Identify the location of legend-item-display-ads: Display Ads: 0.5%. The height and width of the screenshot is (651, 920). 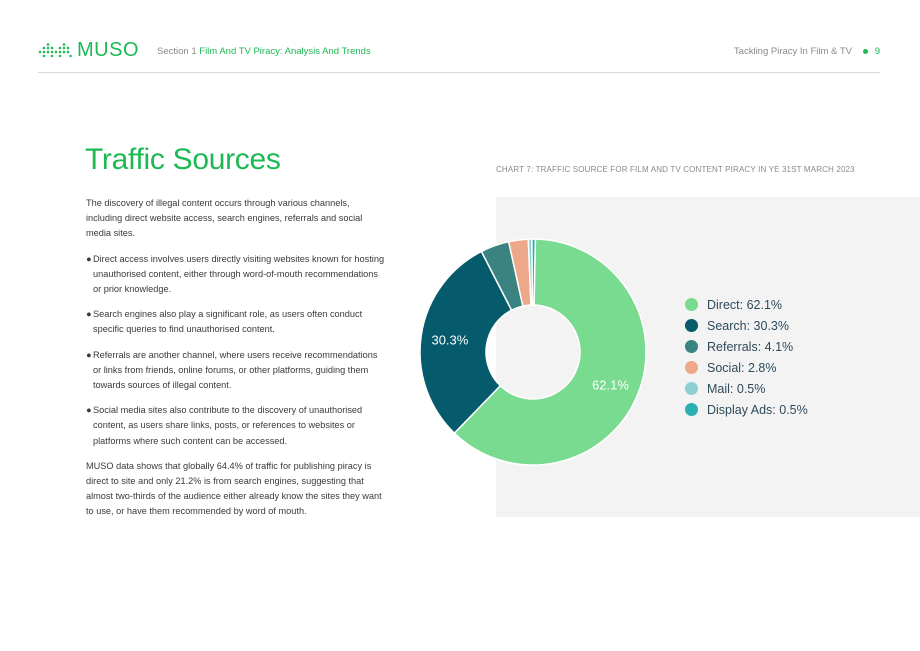
(746, 409).